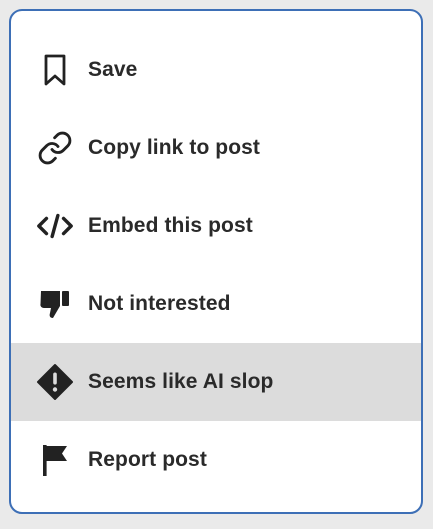 This screenshot has width=433, height=529. I want to click on menu-item-save: Save, so click(216, 70).